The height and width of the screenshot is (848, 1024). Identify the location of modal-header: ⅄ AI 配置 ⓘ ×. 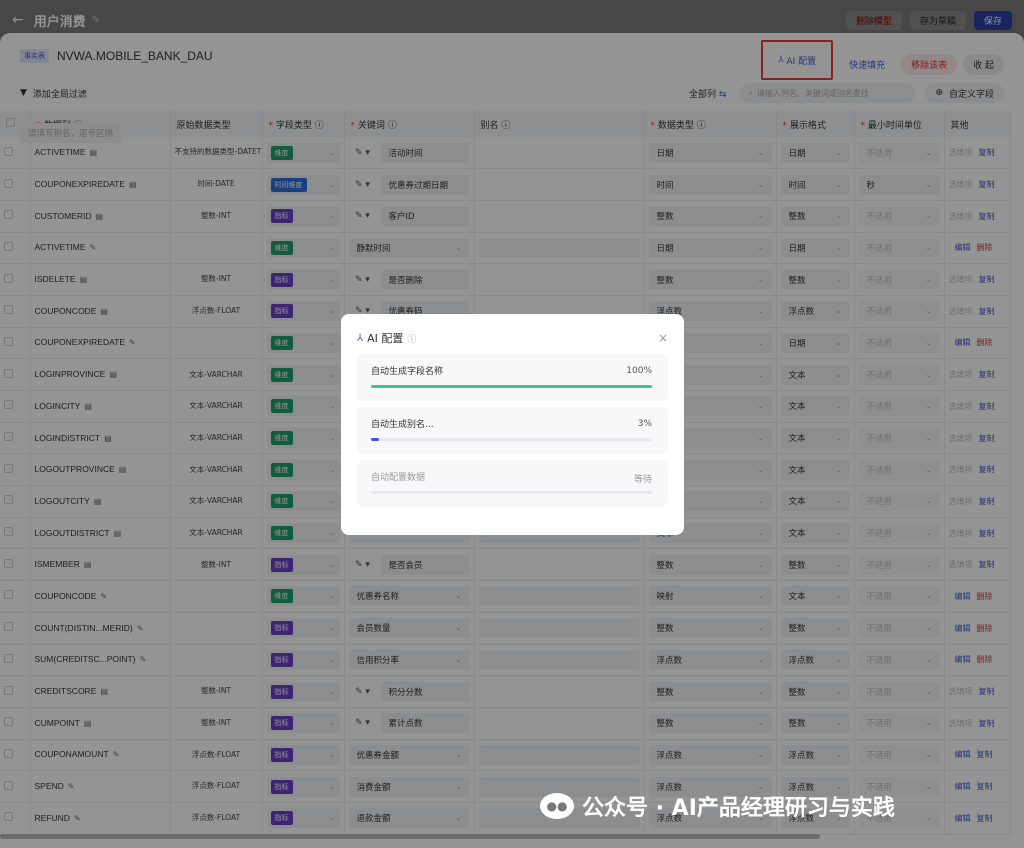
(512, 338).